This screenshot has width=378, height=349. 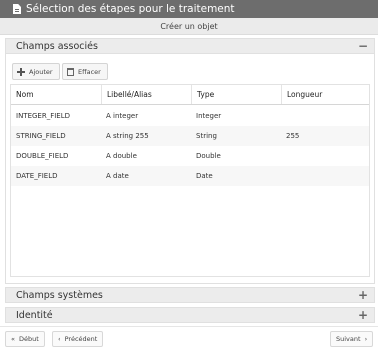 What do you see at coordinates (190, 156) in the screenshot?
I see `table-row: DOUBLE_FIELD A double Double` at bounding box center [190, 156].